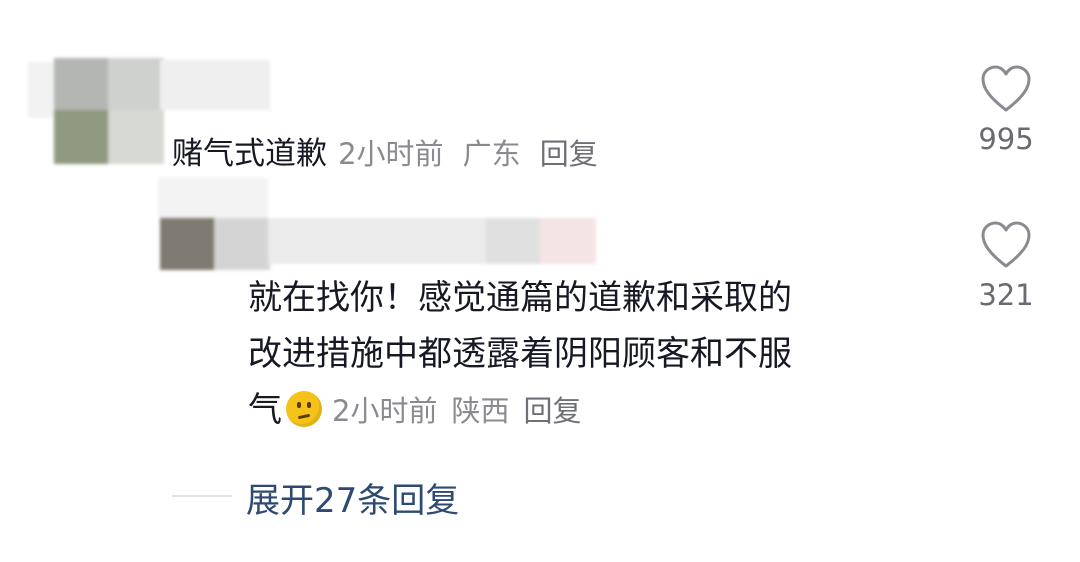  Describe the element at coordinates (304, 409) in the screenshot. I see `confused-face-icon` at that location.